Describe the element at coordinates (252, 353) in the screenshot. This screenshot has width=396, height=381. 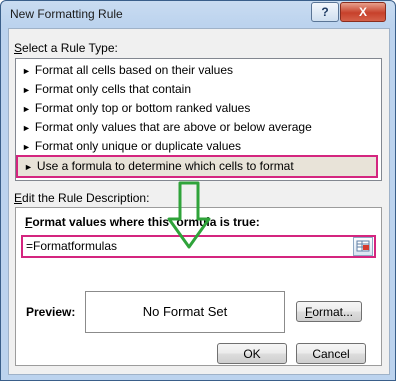
I see `ok-button: OK` at that location.